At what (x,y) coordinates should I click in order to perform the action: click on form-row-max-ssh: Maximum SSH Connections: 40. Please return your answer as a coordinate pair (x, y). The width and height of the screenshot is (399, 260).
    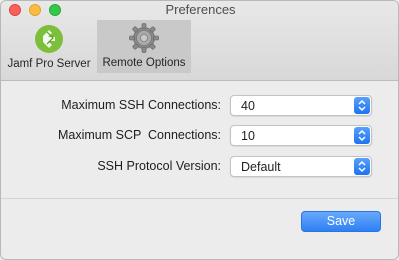
    Looking at the image, I should click on (199, 106).